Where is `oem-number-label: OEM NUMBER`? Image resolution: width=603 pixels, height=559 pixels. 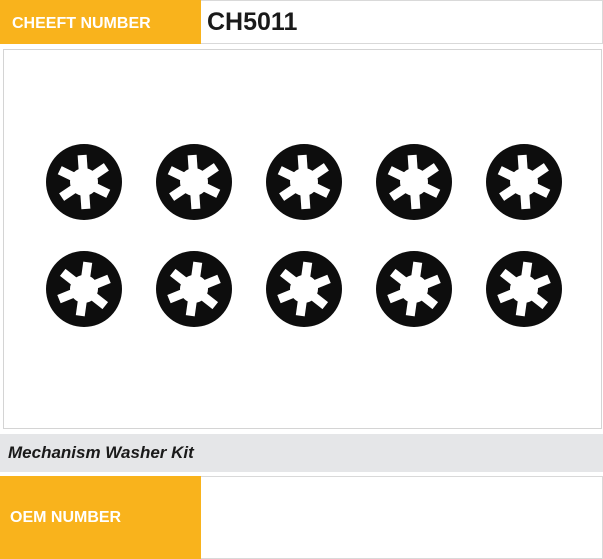
oem-number-label: OEM NUMBER is located at coordinates (100, 517).